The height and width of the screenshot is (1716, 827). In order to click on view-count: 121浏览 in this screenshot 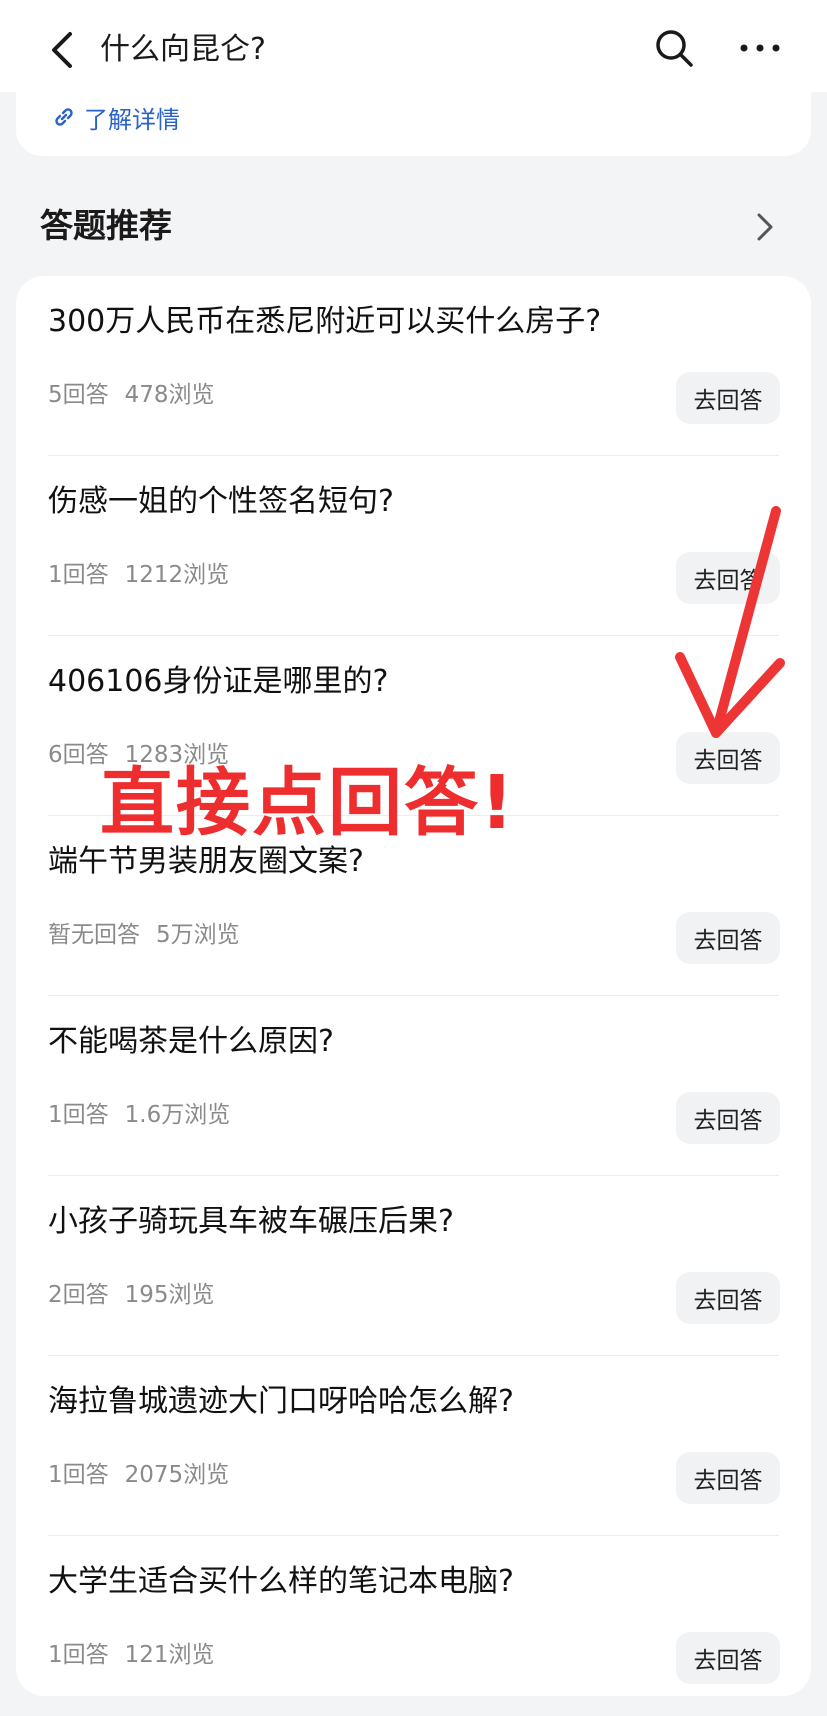, I will do `click(169, 1655)`.